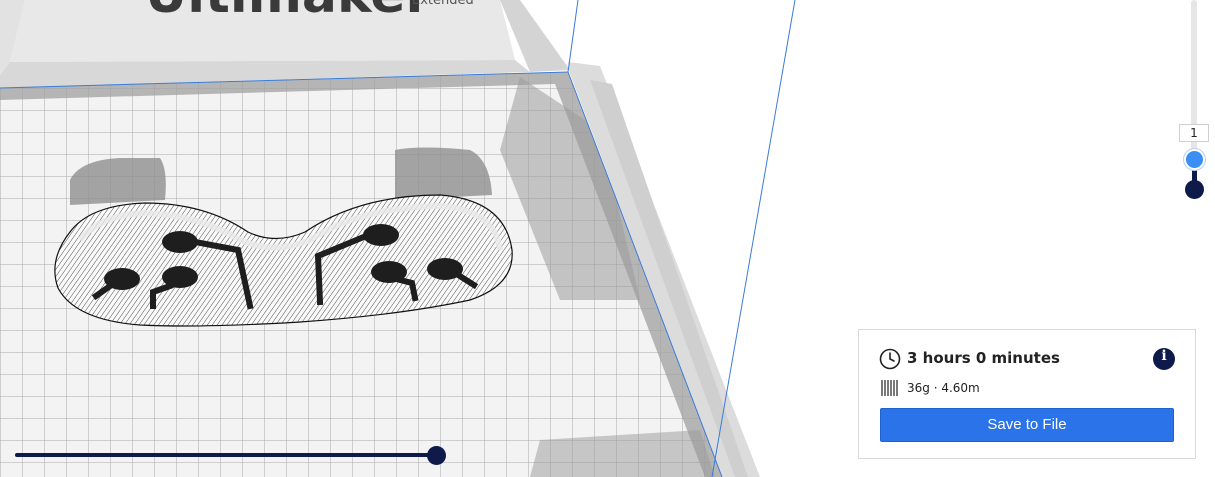 This screenshot has height=477, width=1215. What do you see at coordinates (1164, 359) in the screenshot?
I see `info-icon: i` at bounding box center [1164, 359].